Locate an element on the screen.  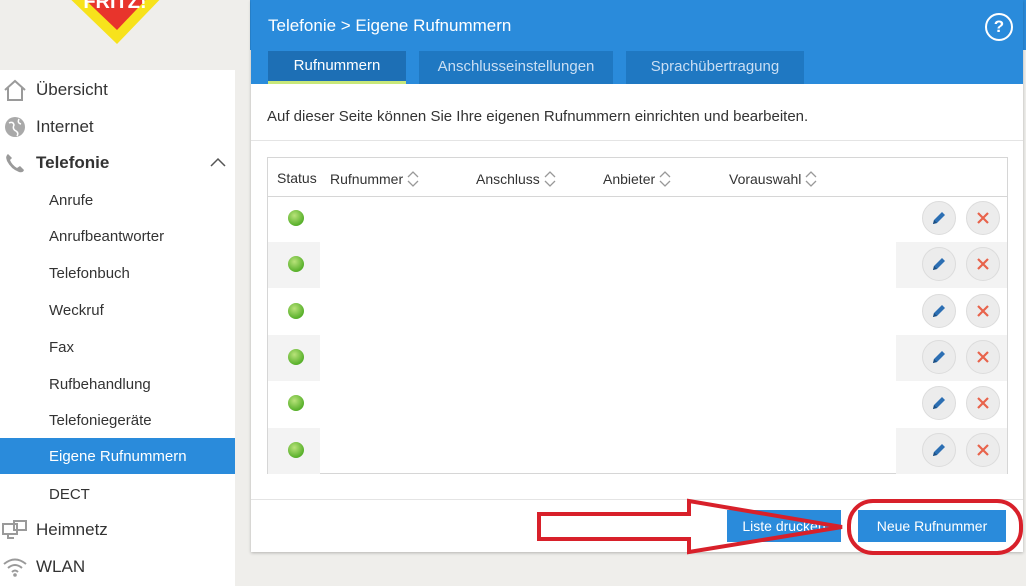
column-header-vorauswahl: Vorauswahl is located at coordinates (773, 179).